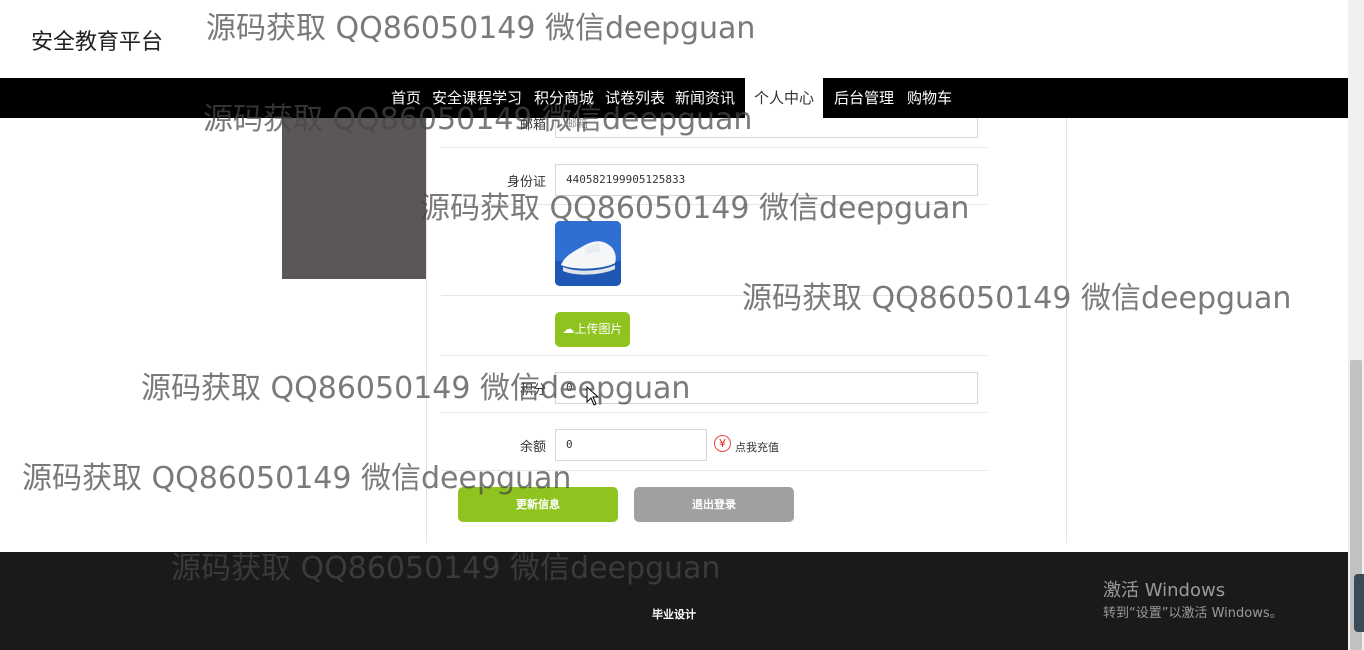  What do you see at coordinates (766, 180) in the screenshot?
I see `id-card-input: 440582199905125833` at bounding box center [766, 180].